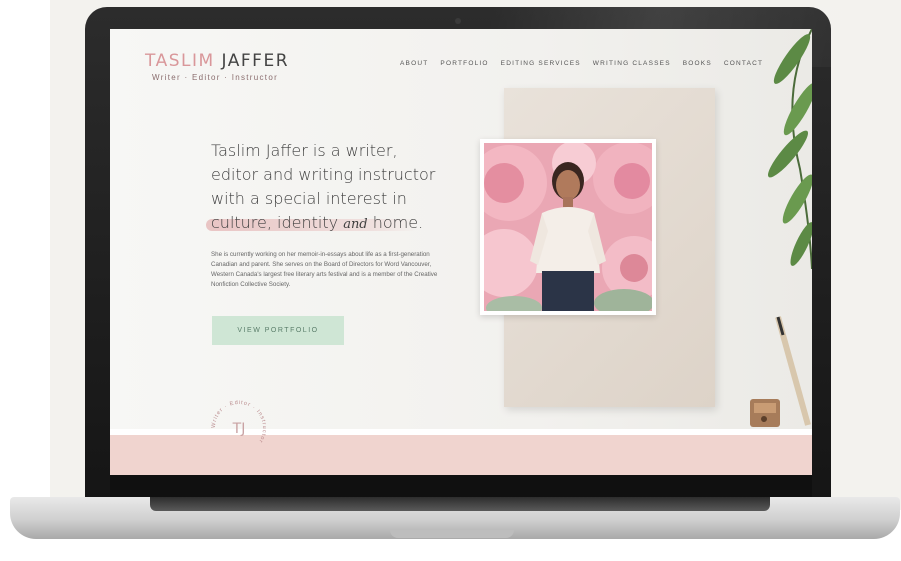 The height and width of the screenshot is (561, 901). I want to click on site-logo: TASLIM JAFFER, so click(217, 61).